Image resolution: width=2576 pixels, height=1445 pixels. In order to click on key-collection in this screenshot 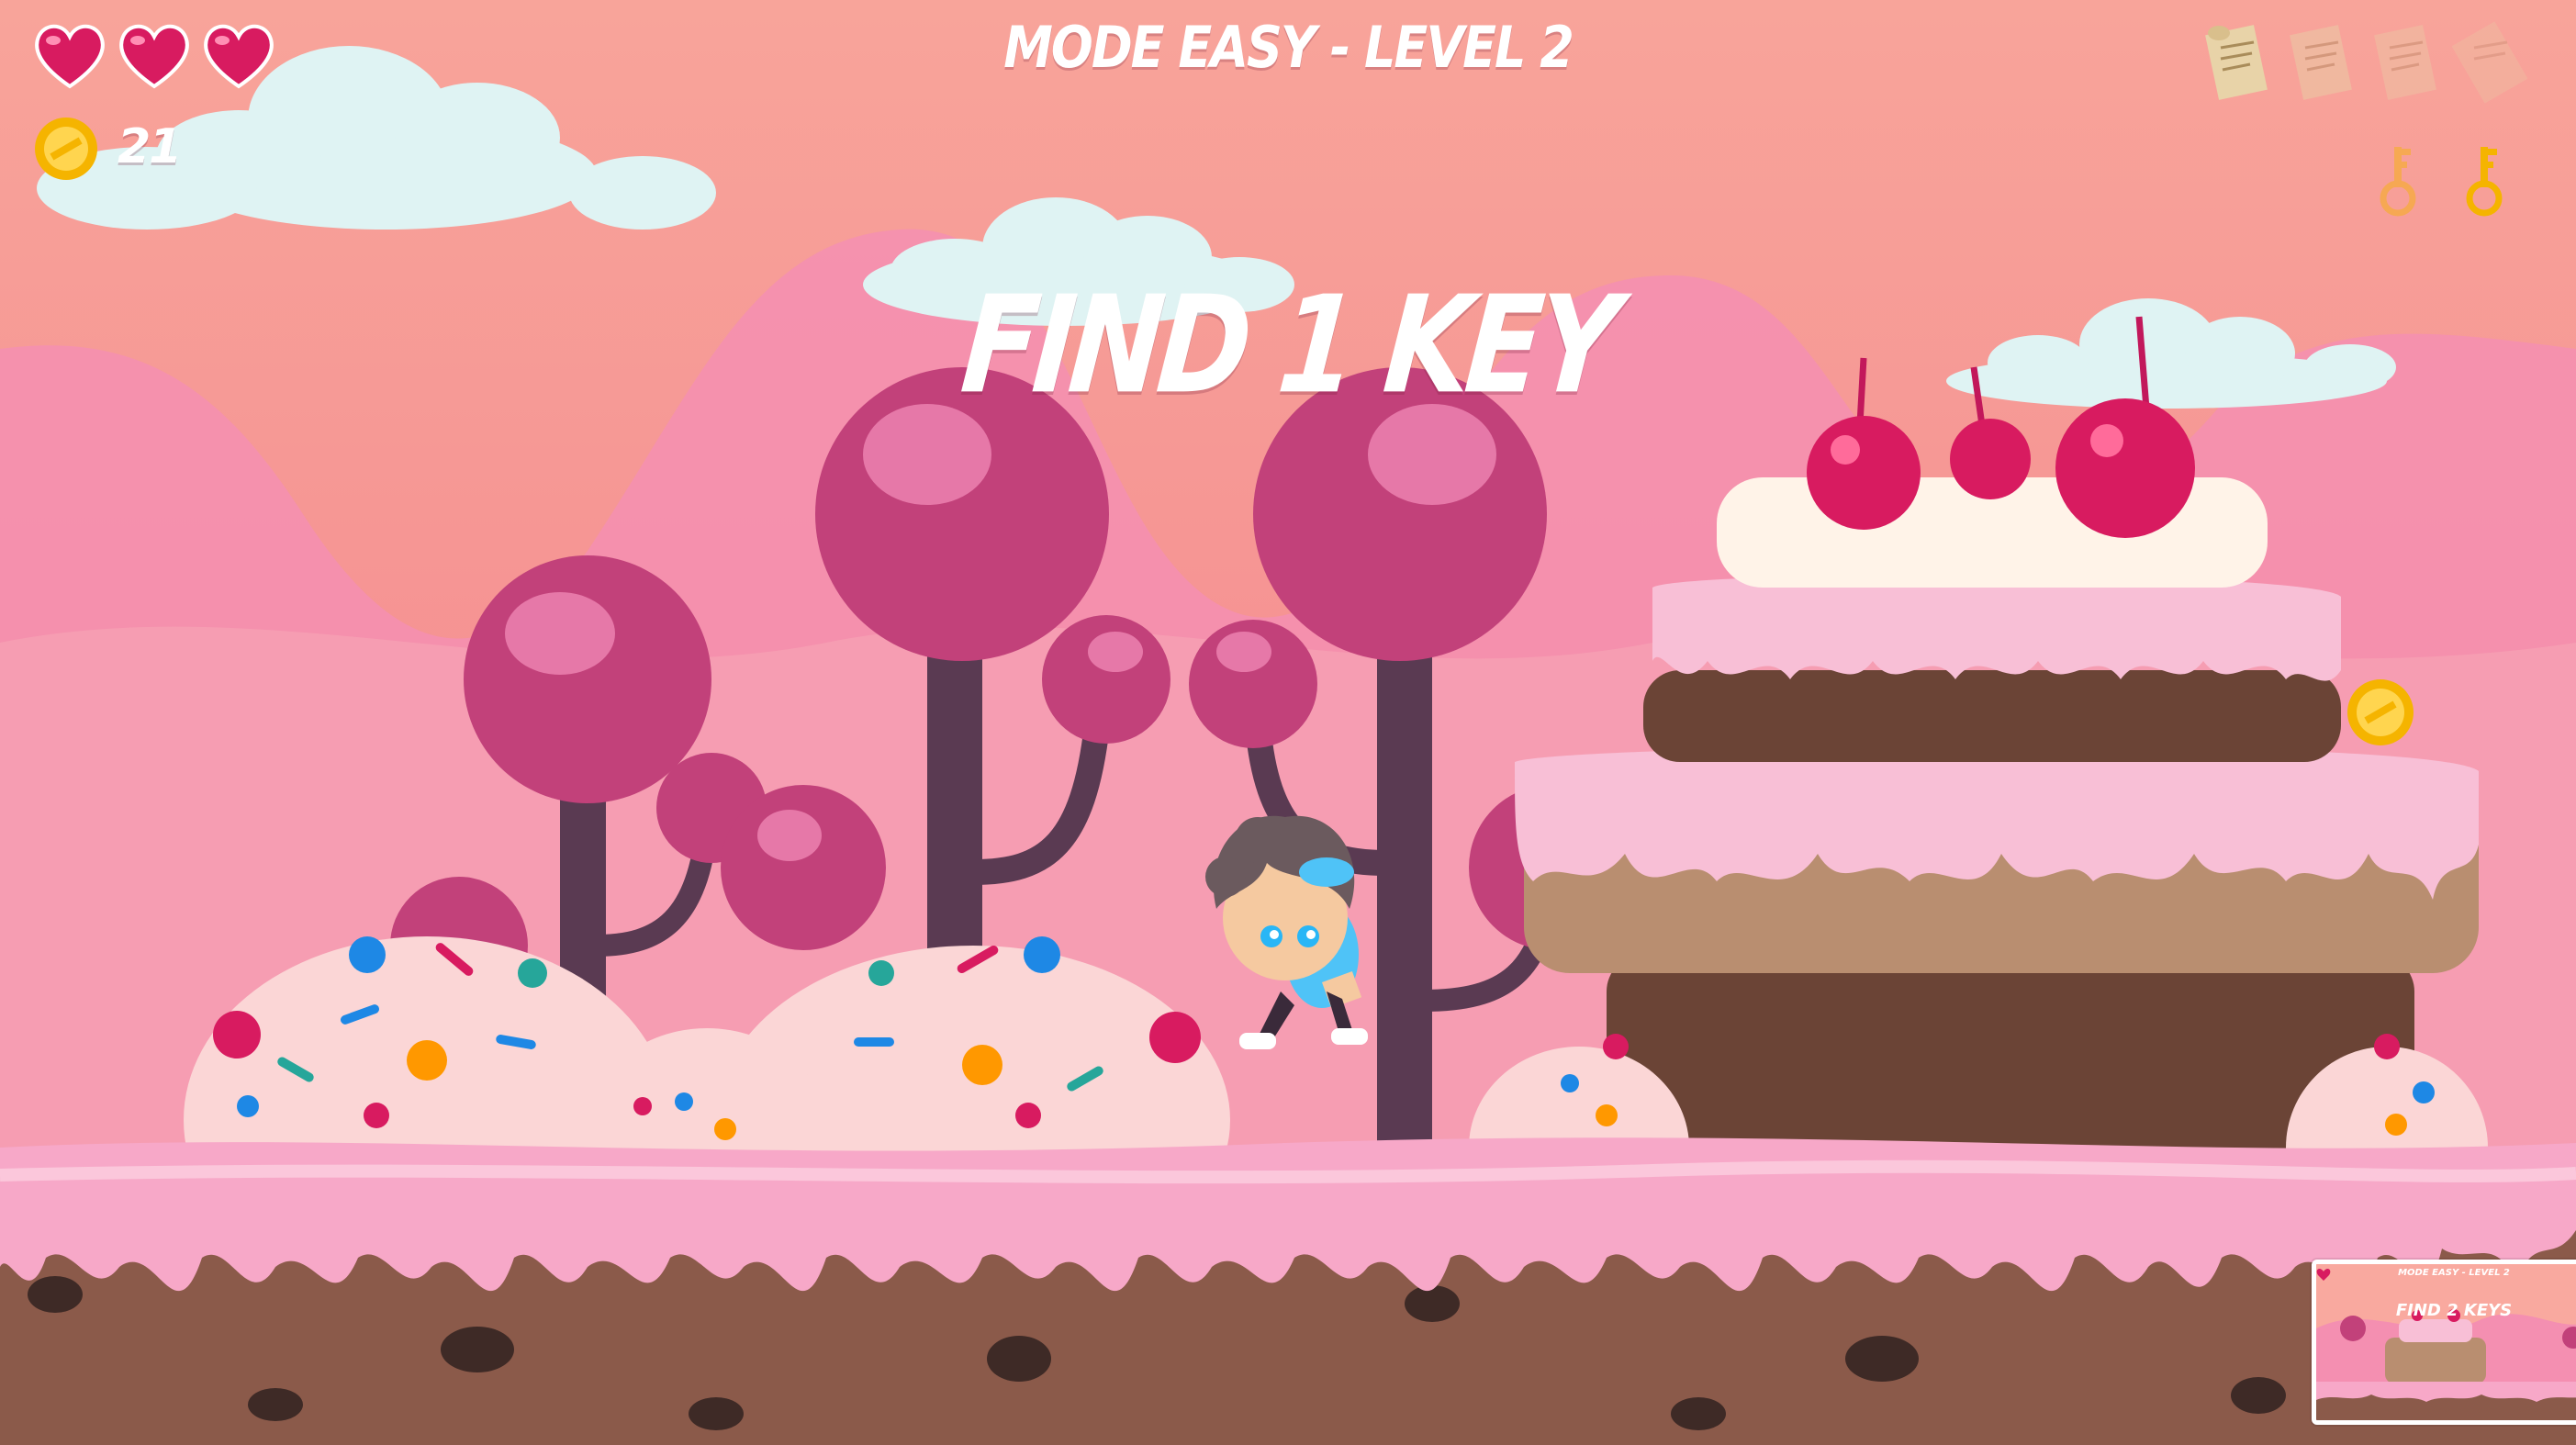, I will do `click(2441, 178)`.